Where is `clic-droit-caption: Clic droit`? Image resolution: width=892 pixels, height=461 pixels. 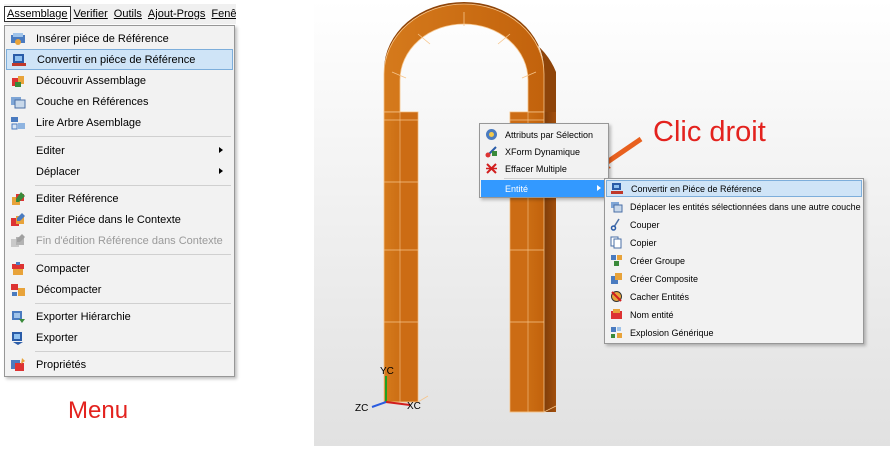
clic-droit-caption: Clic droit is located at coordinates (709, 132).